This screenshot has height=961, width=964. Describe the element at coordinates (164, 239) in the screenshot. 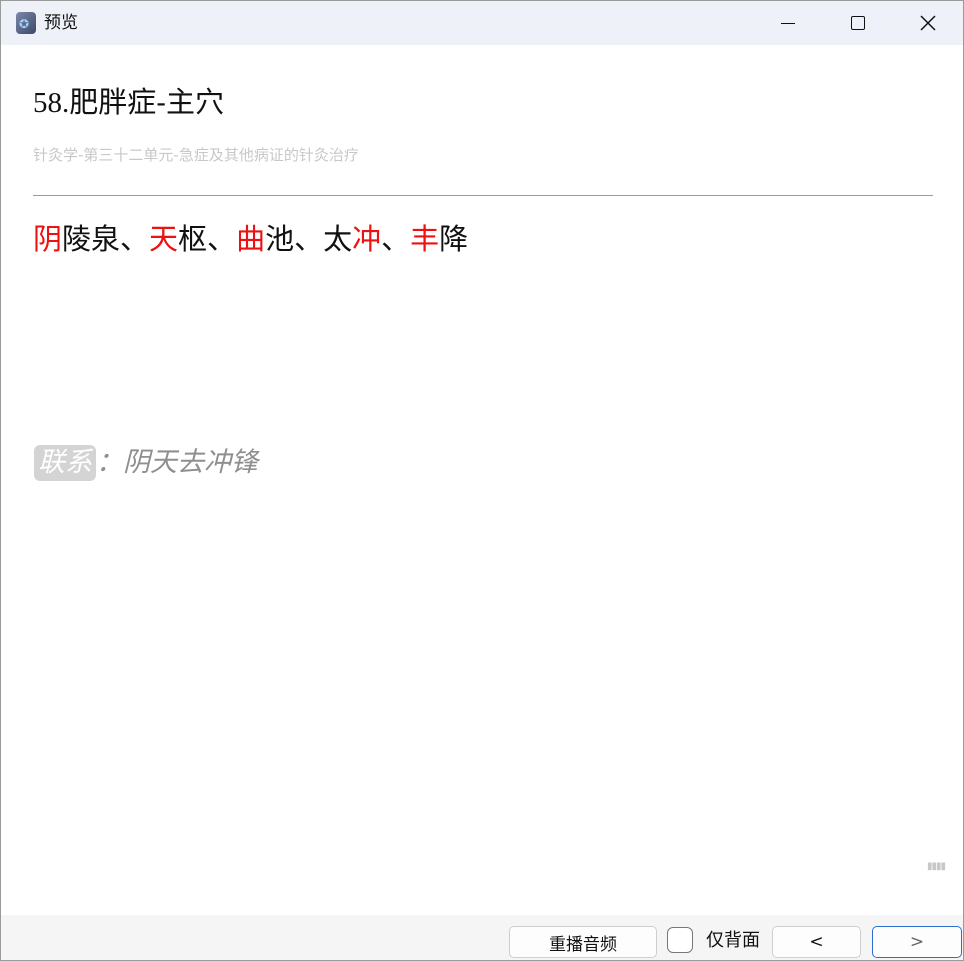

I see `answer-highlight: 天` at that location.